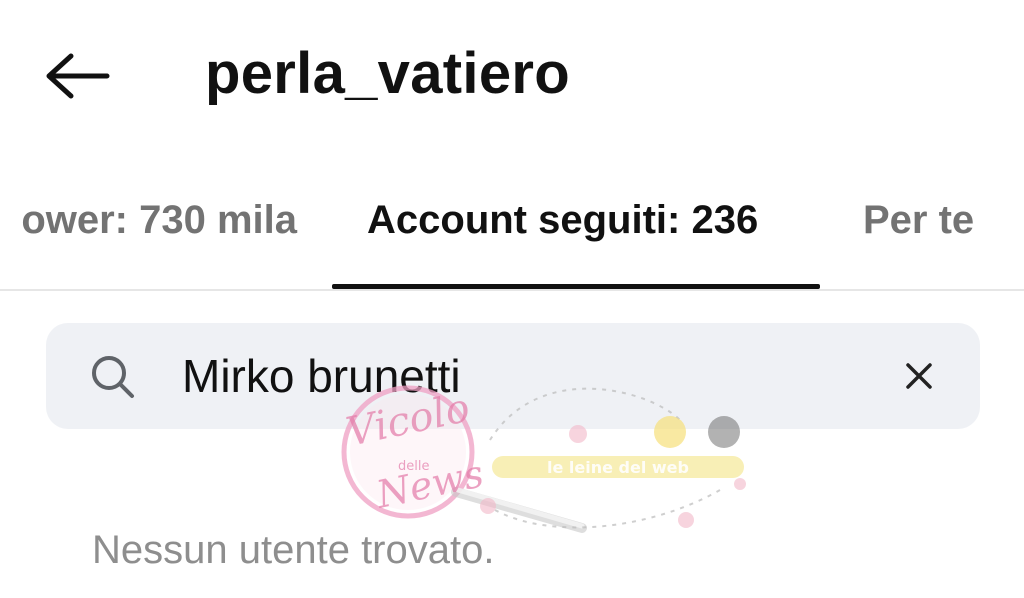 This screenshot has width=1024, height=598. Describe the element at coordinates (512, 290) in the screenshot. I see `tabs-divider` at that location.